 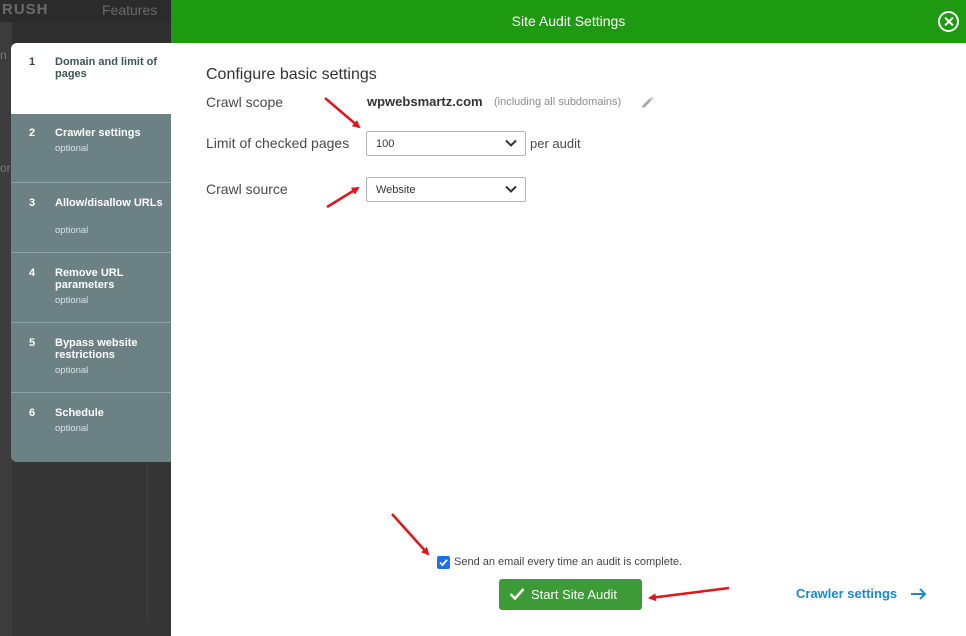 I want to click on step-remove-url-parameters: 4 Remove URL parameters optional, so click(x=92, y=288).